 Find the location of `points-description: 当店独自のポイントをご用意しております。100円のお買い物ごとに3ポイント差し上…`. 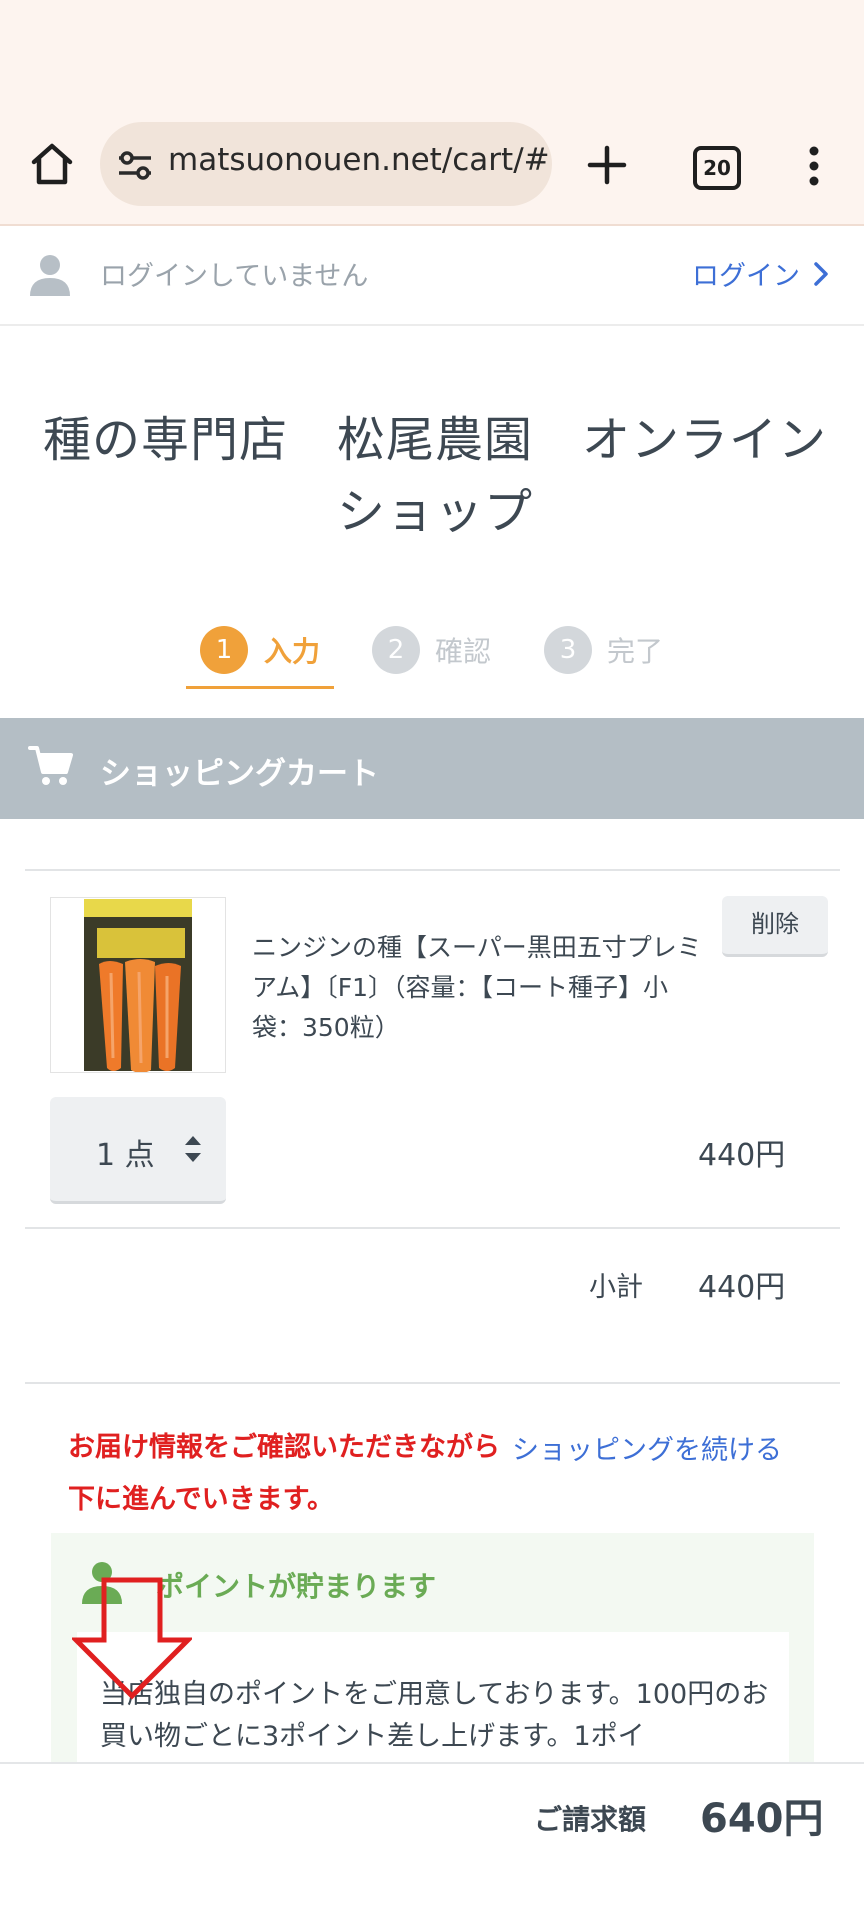

points-description: 当店独自のポイントをご用意しております。100円のお買い物ごとに3ポイント差し上… is located at coordinates (434, 1715).